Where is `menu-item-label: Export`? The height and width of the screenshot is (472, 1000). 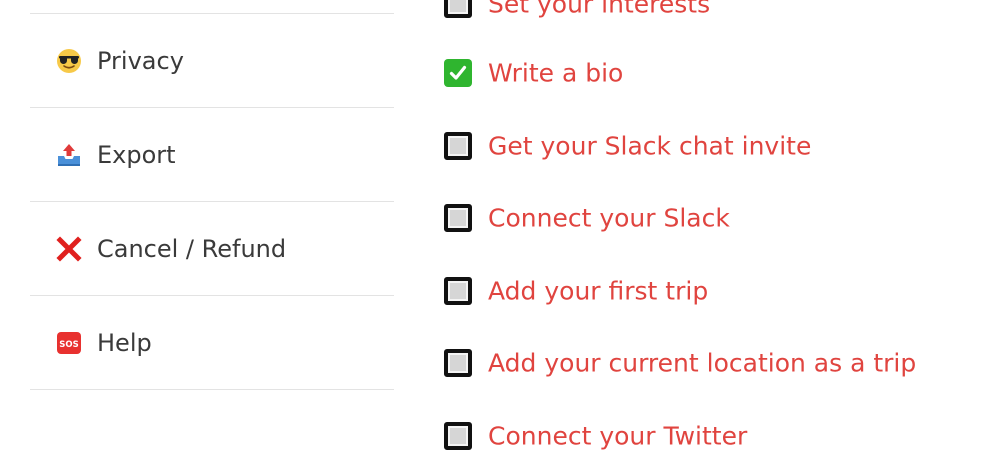
menu-item-label: Export is located at coordinates (136, 154).